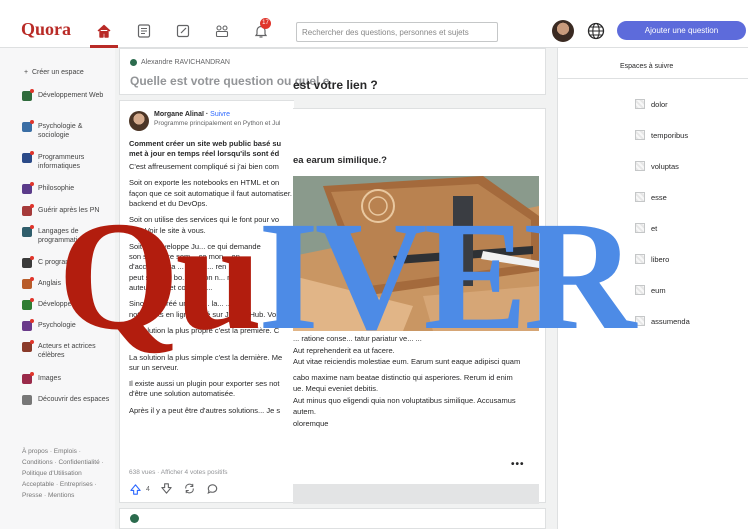  What do you see at coordinates (67, 283) in the screenshot?
I see `sidebar-item-anglais: Anglais` at bounding box center [67, 283].